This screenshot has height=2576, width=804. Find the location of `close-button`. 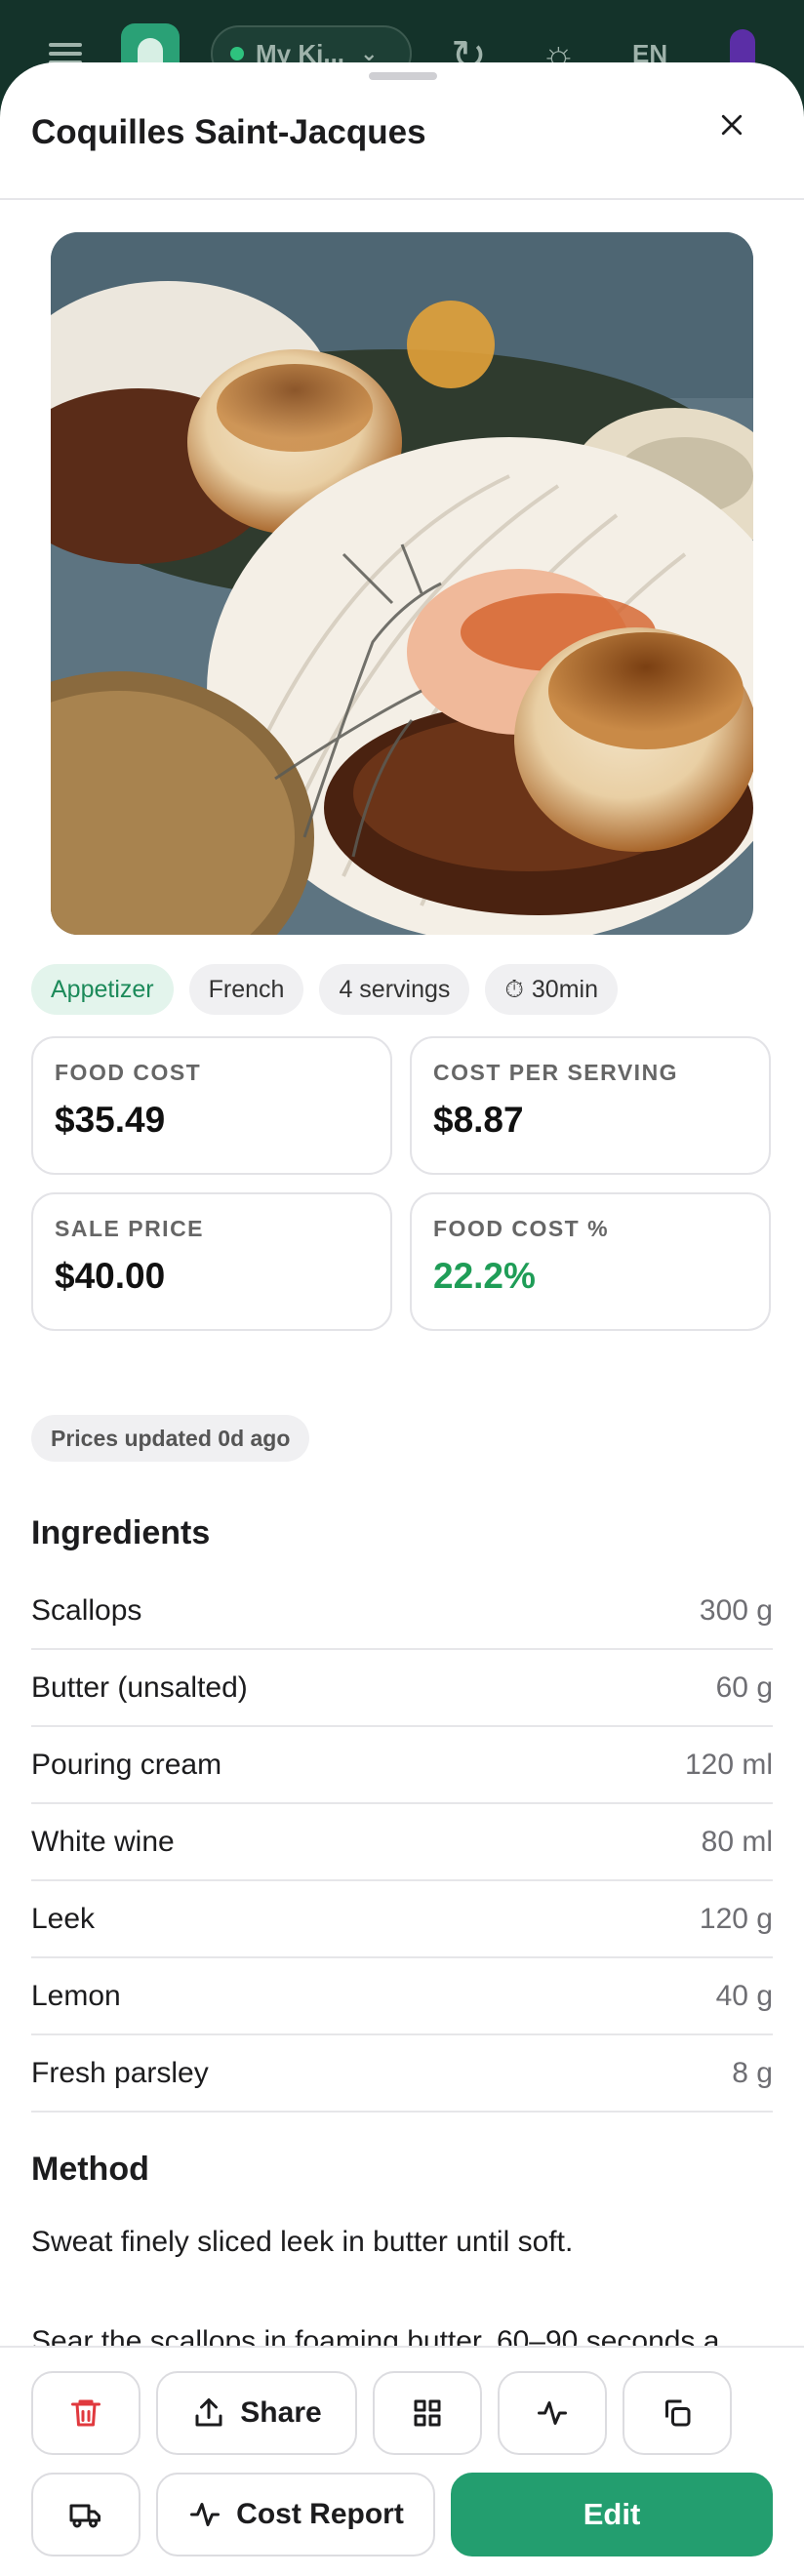

close-button is located at coordinates (731, 124).